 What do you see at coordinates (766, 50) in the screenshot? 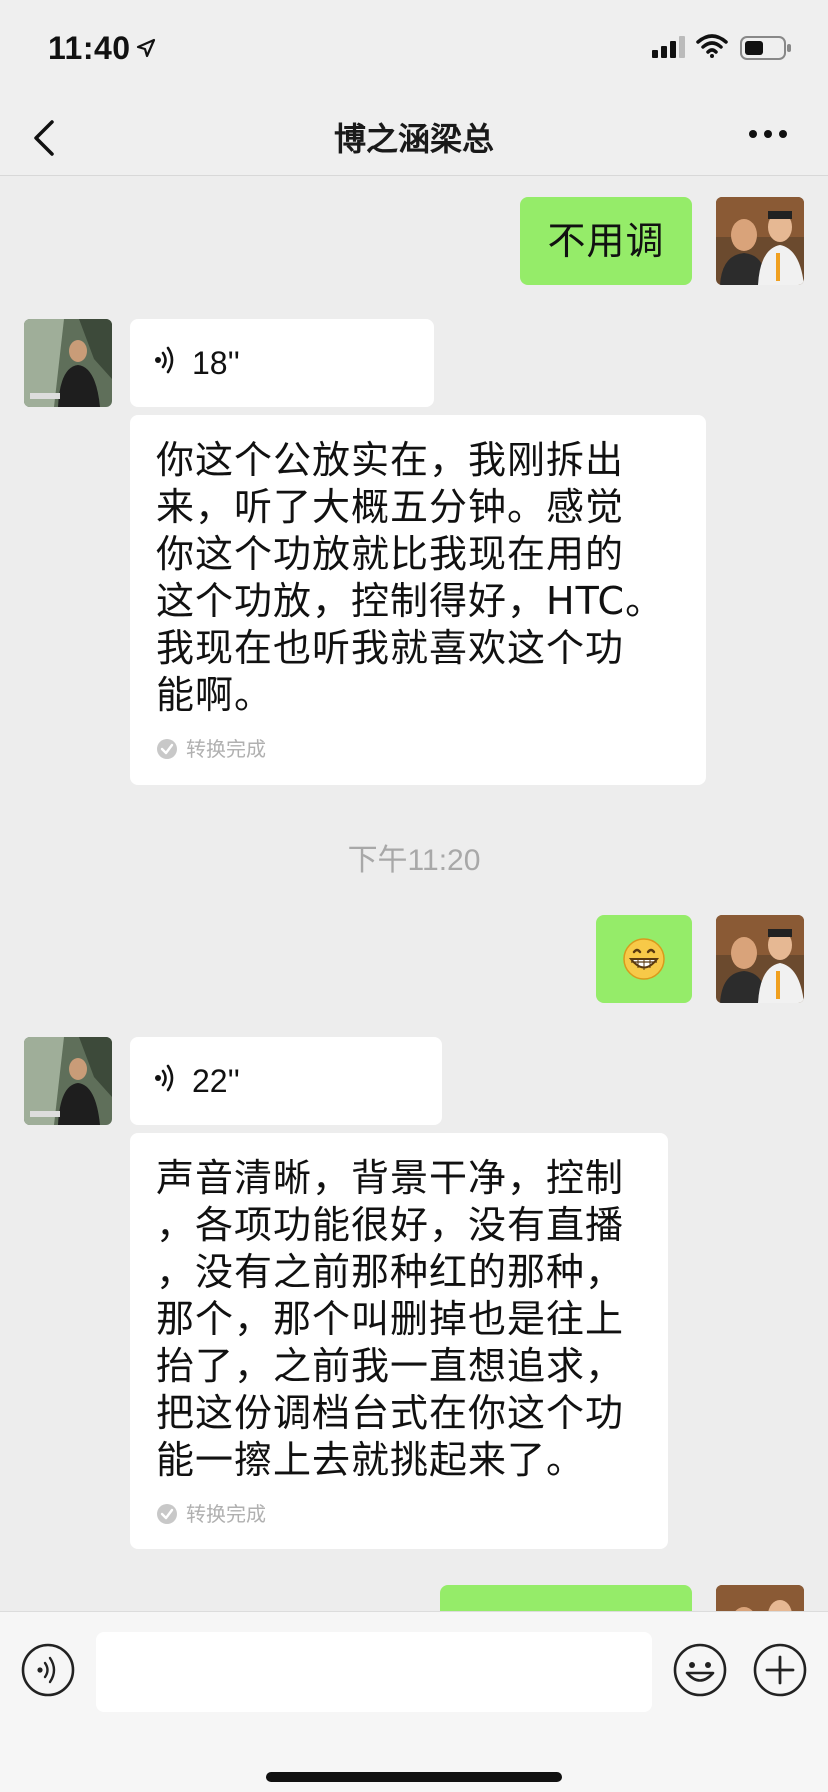
I see `battery-icon` at bounding box center [766, 50].